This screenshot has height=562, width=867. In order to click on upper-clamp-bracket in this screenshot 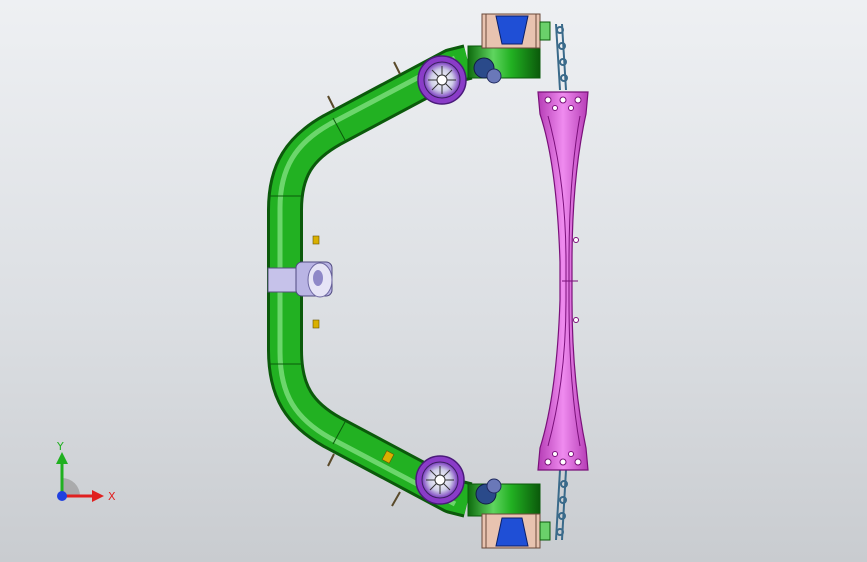, I will do `click(516, 31)`.